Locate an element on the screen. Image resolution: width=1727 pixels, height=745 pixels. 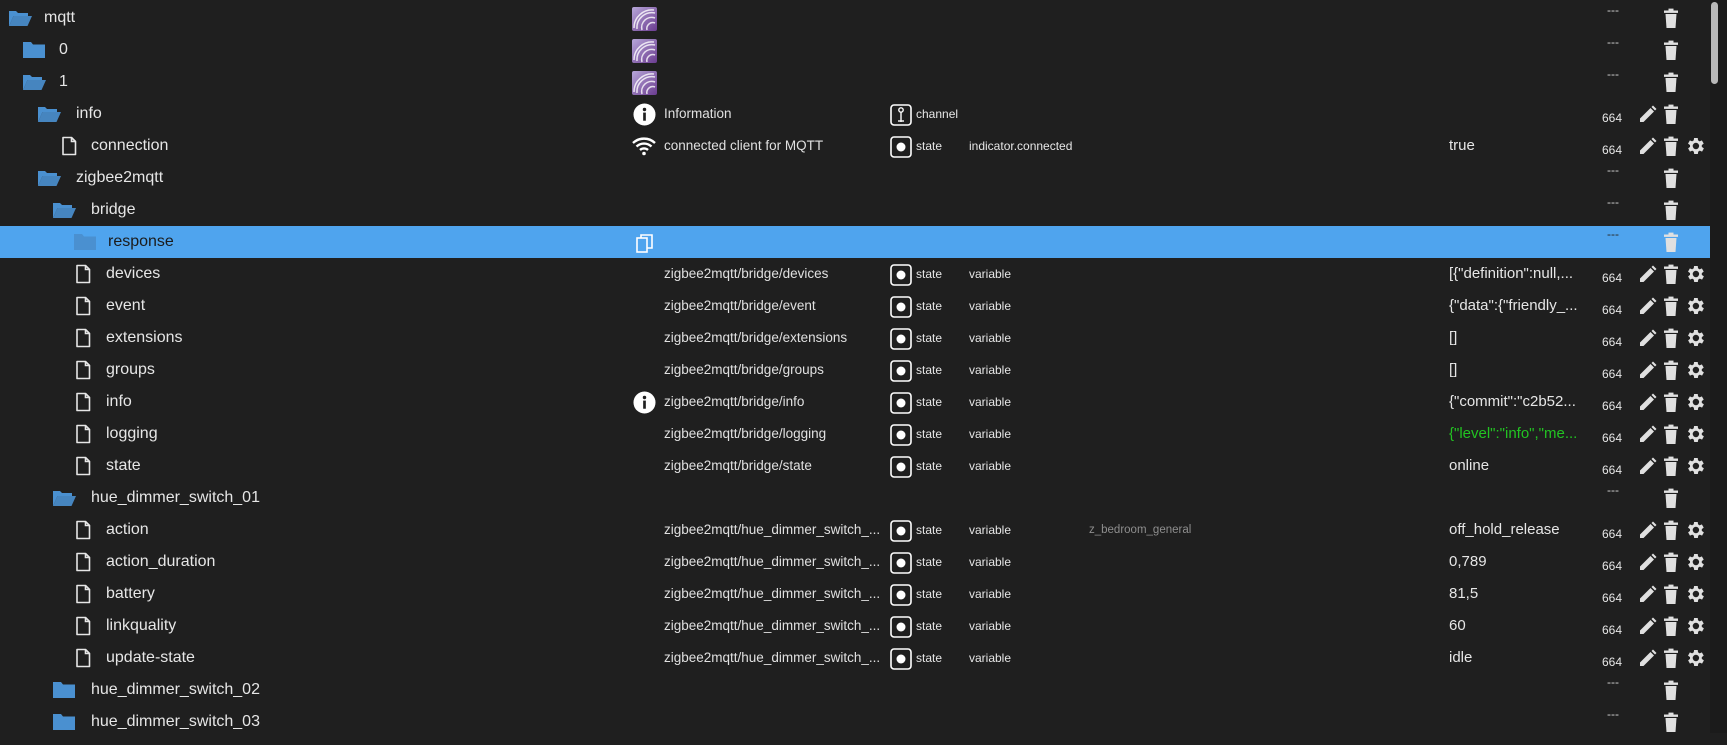
object-value: online is located at coordinates (1469, 466).